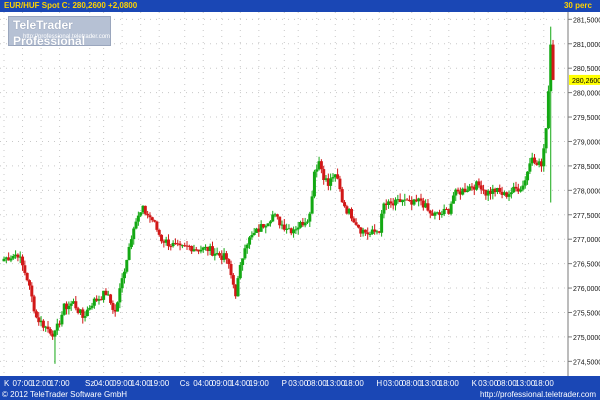 The width and height of the screenshot is (600, 400). What do you see at coordinates (538, 394) in the screenshot?
I see `footer-url: http://professional.teletrader.com` at bounding box center [538, 394].